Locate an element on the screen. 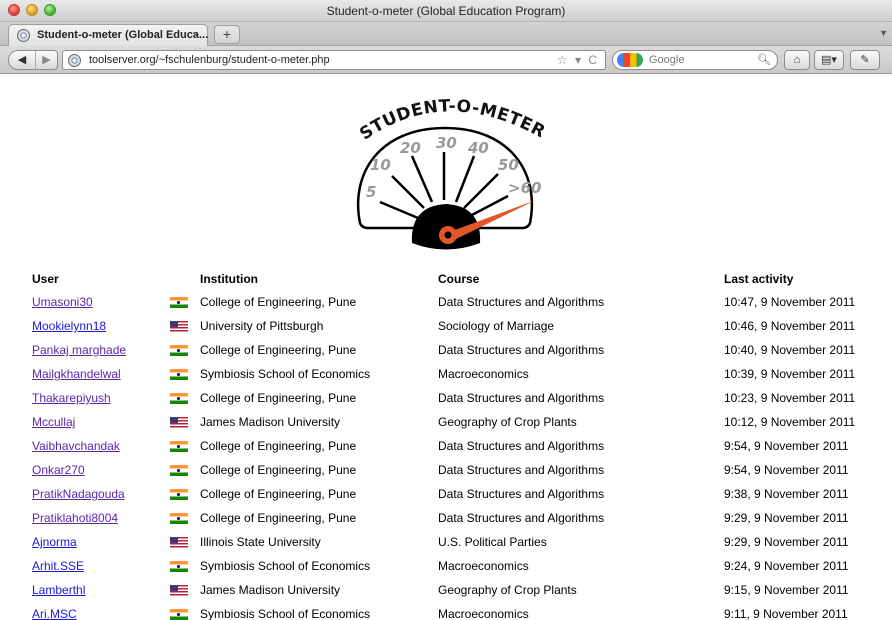 This screenshot has width=892, height=620. cell-user: Thakarepiyush is located at coordinates (84, 398).